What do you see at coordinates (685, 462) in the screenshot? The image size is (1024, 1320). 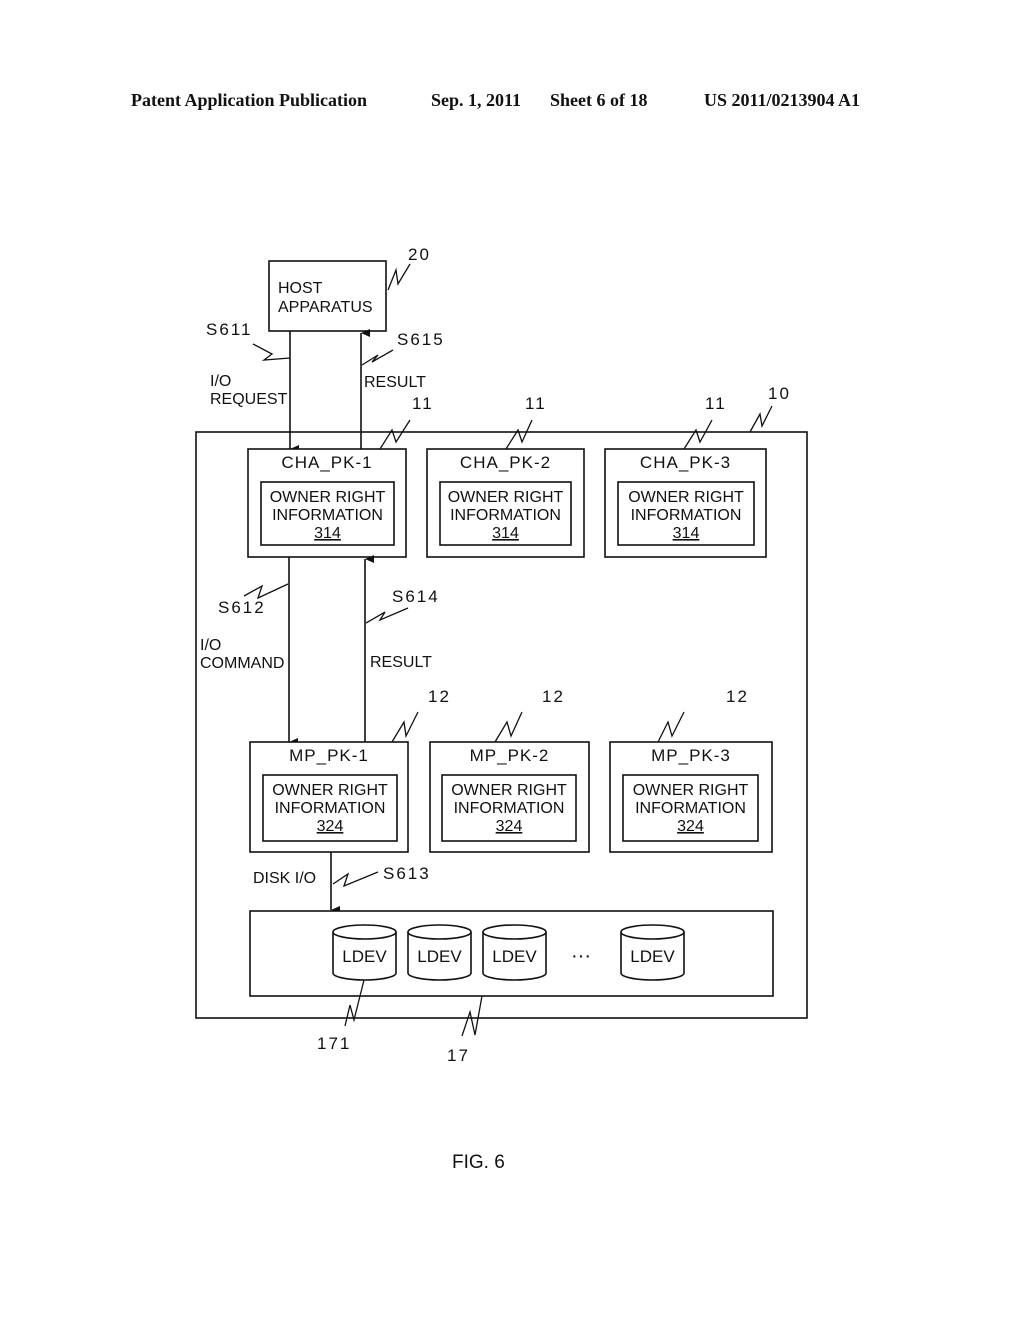 I see `cha-package-name: CHA_PK-3` at bounding box center [685, 462].